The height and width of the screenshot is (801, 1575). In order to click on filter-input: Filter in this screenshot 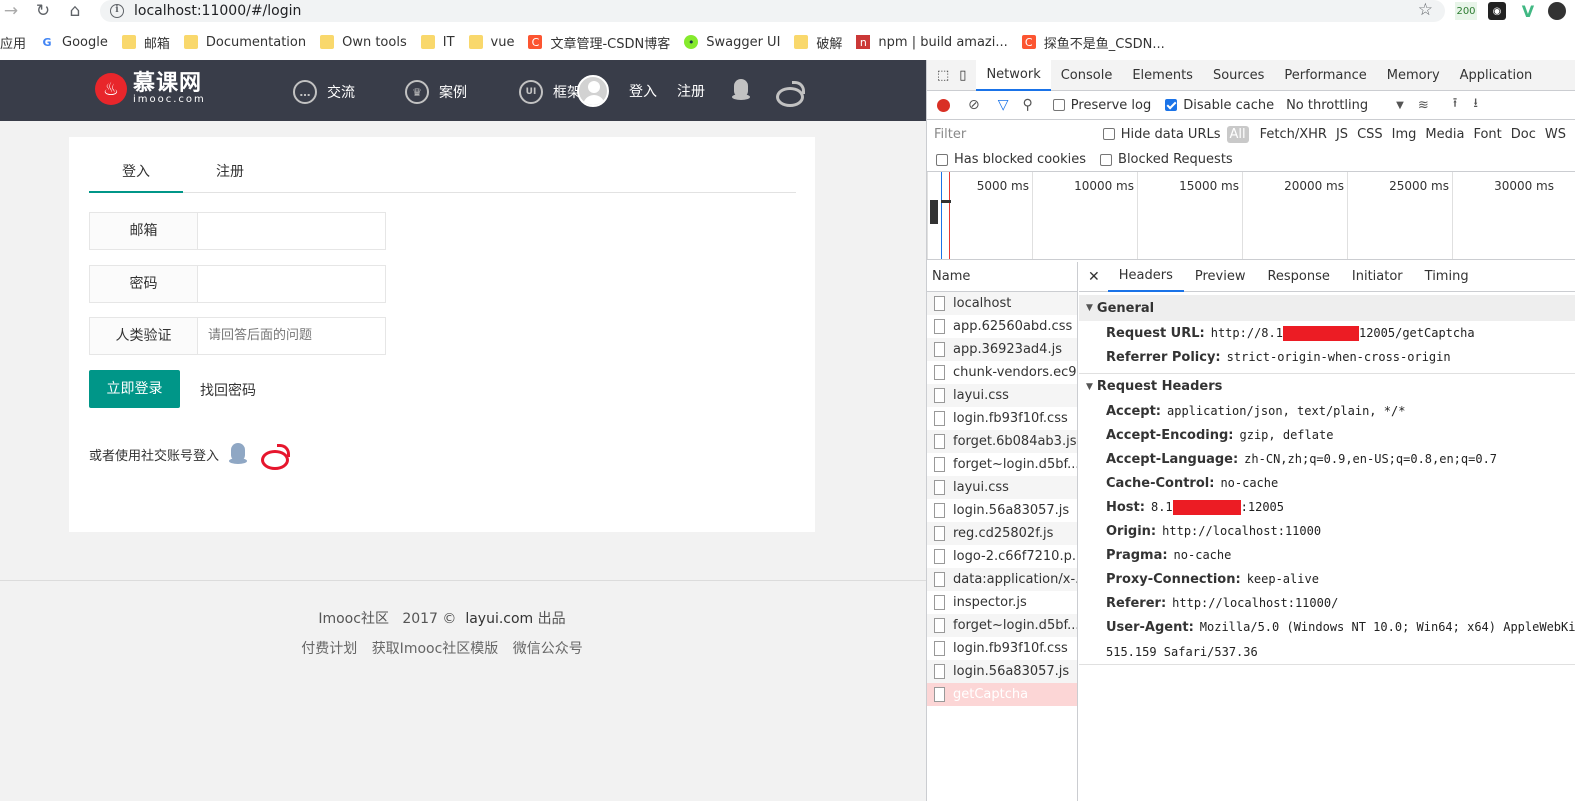, I will do `click(1009, 134)`.